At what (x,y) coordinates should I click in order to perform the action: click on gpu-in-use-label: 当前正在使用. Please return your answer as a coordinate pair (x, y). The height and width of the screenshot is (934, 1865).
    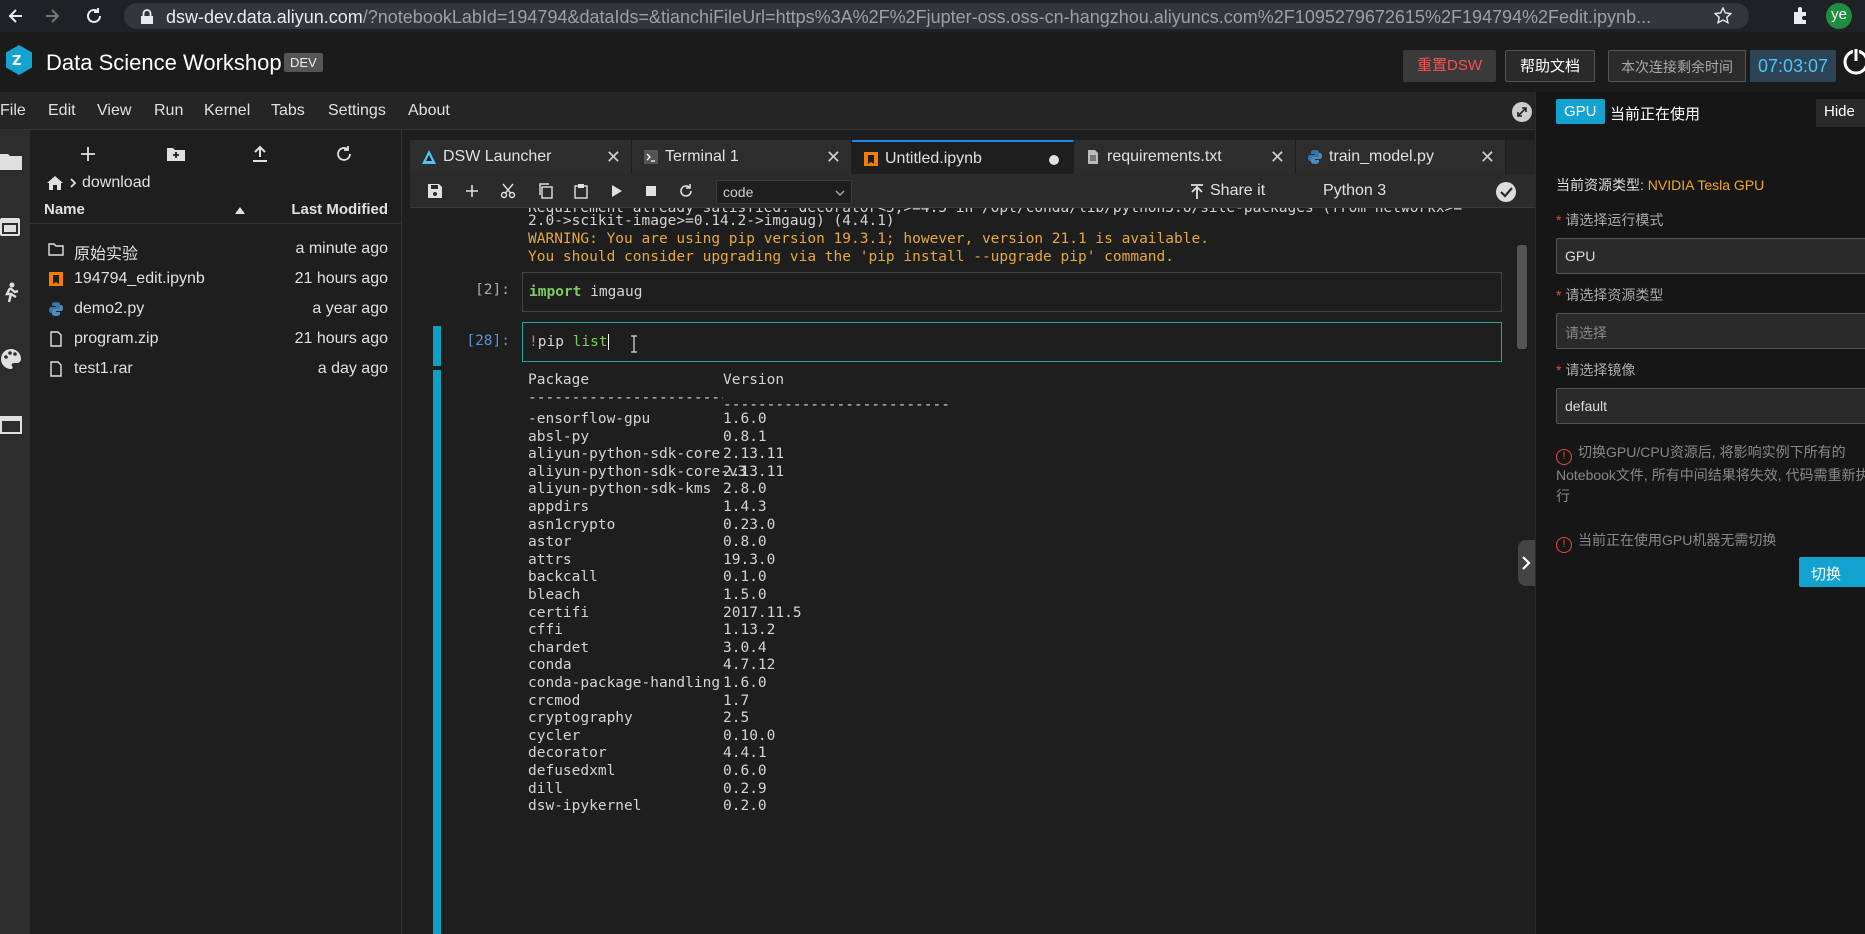
    Looking at the image, I should click on (1655, 114).